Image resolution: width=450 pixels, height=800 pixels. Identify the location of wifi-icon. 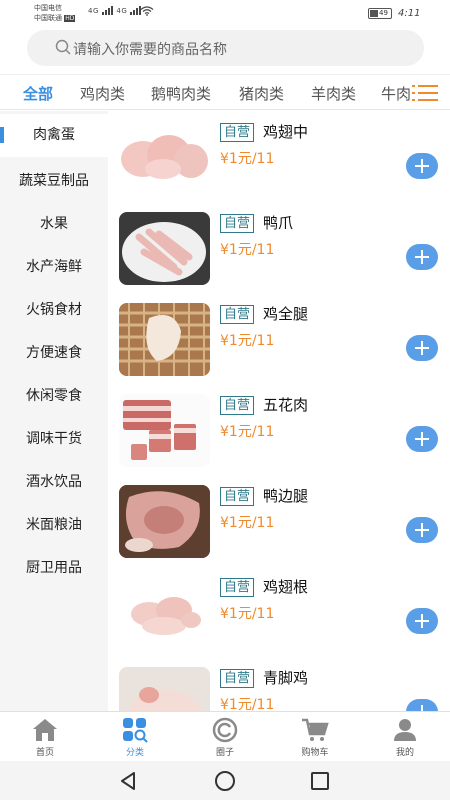
(147, 11).